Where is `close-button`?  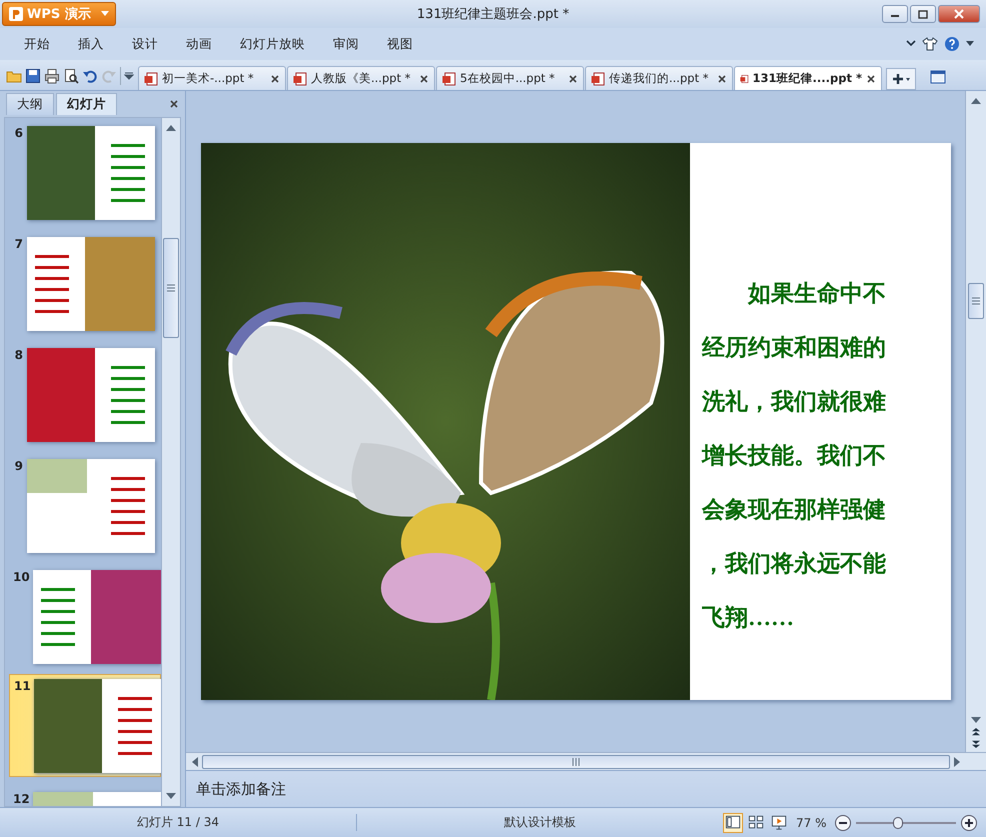
close-button is located at coordinates (959, 14).